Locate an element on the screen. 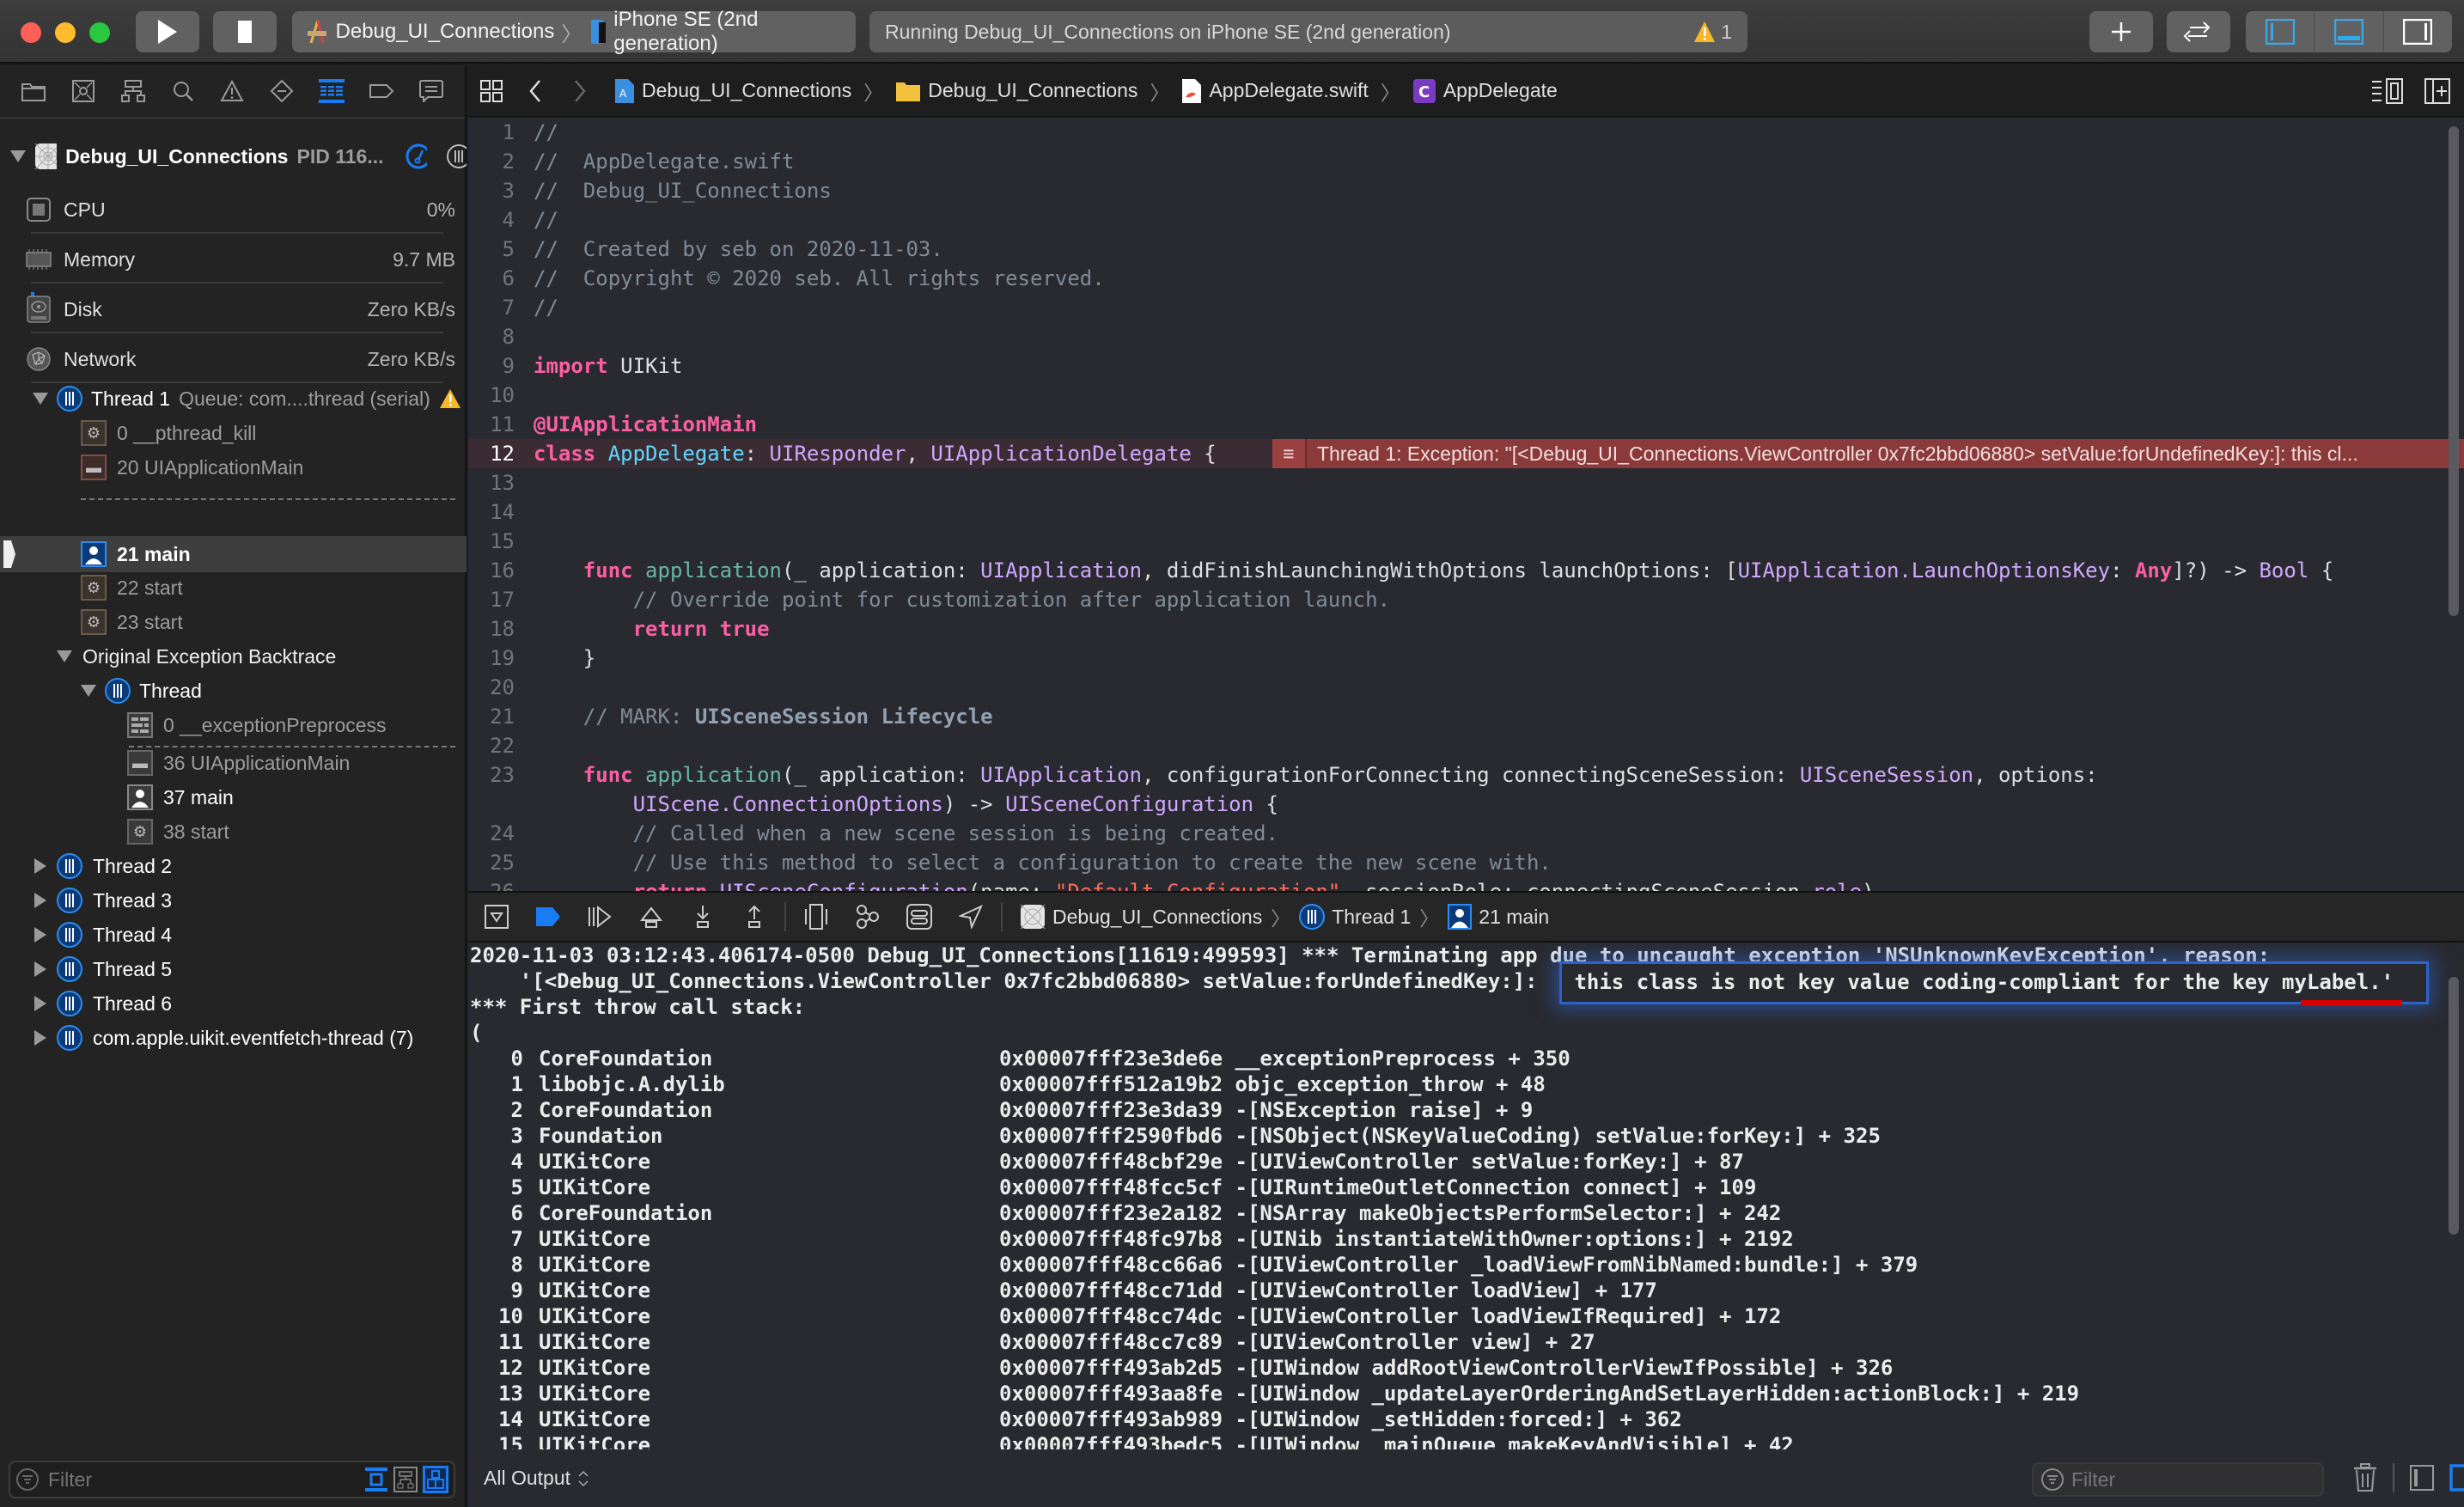 Image resolution: width=2464 pixels, height=1507 pixels. test-navigator-tab is located at coordinates (282, 91).